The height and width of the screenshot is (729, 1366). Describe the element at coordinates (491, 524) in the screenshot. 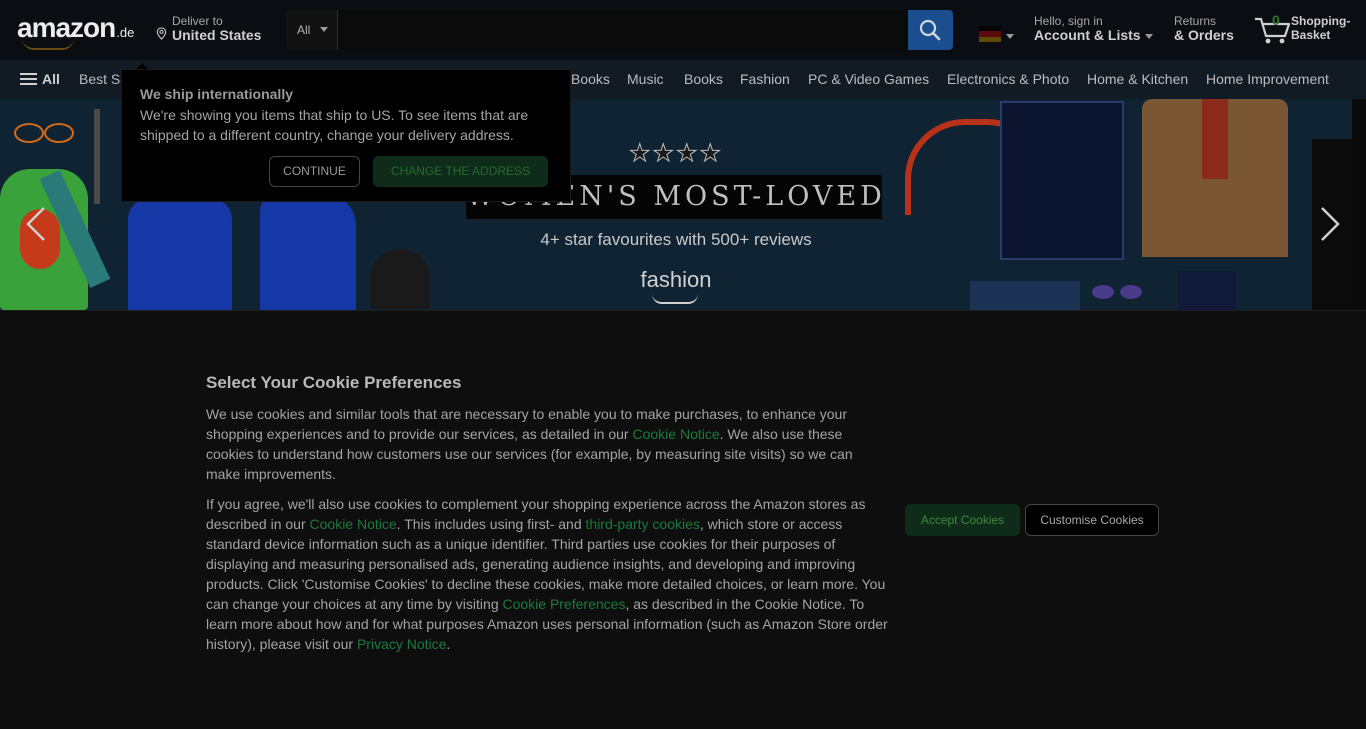

I see `cookie-text: . This includes using first- and` at that location.